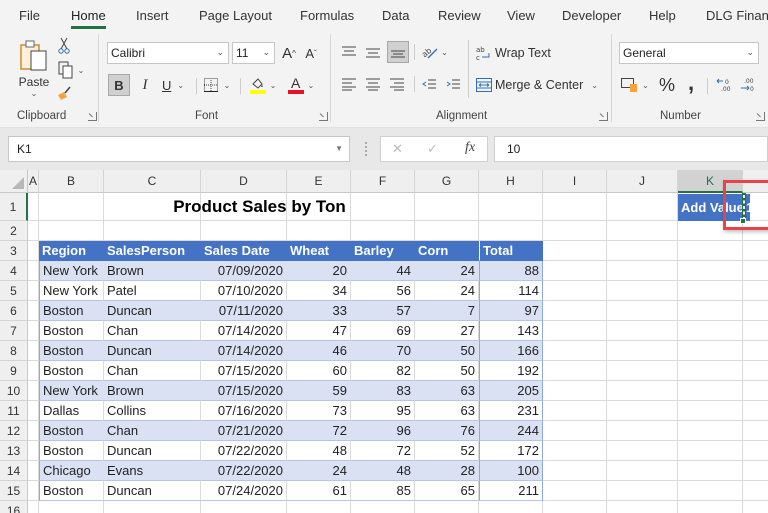  I want to click on increase-decimal-button: 0.00, so click(724, 85).